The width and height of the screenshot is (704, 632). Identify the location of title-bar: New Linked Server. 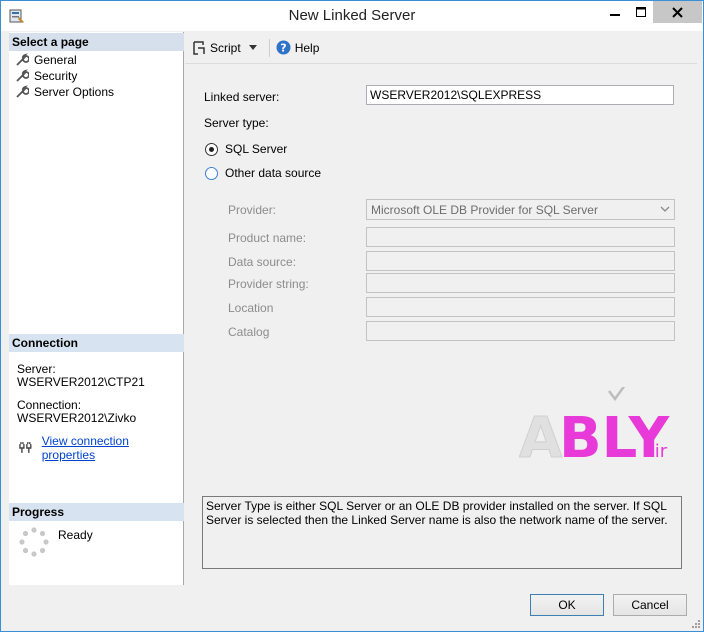
(352, 16).